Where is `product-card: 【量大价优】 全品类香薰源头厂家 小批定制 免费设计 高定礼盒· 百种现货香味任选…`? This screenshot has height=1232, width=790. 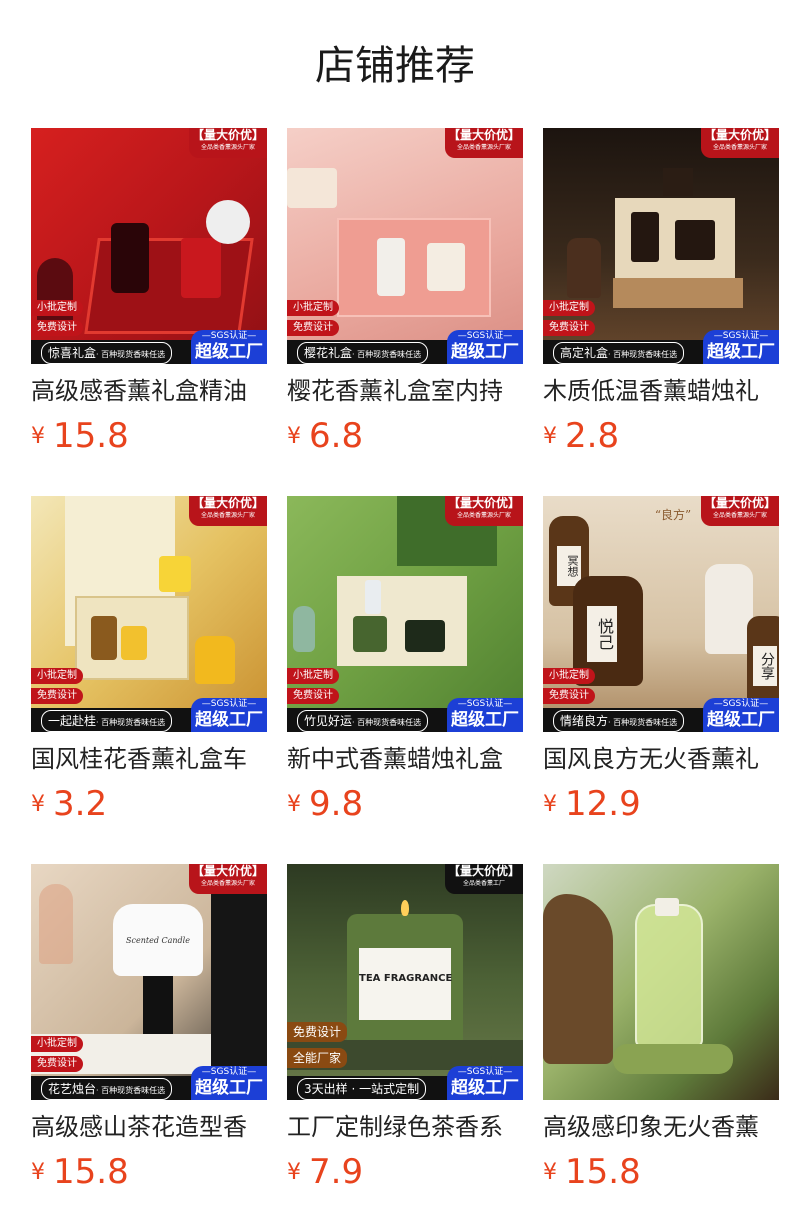
product-card: 【量大价优】 全品类香薰源头厂家 小批定制 免费设计 高定礼盒· 百种现货香味任选… is located at coordinates (661, 294).